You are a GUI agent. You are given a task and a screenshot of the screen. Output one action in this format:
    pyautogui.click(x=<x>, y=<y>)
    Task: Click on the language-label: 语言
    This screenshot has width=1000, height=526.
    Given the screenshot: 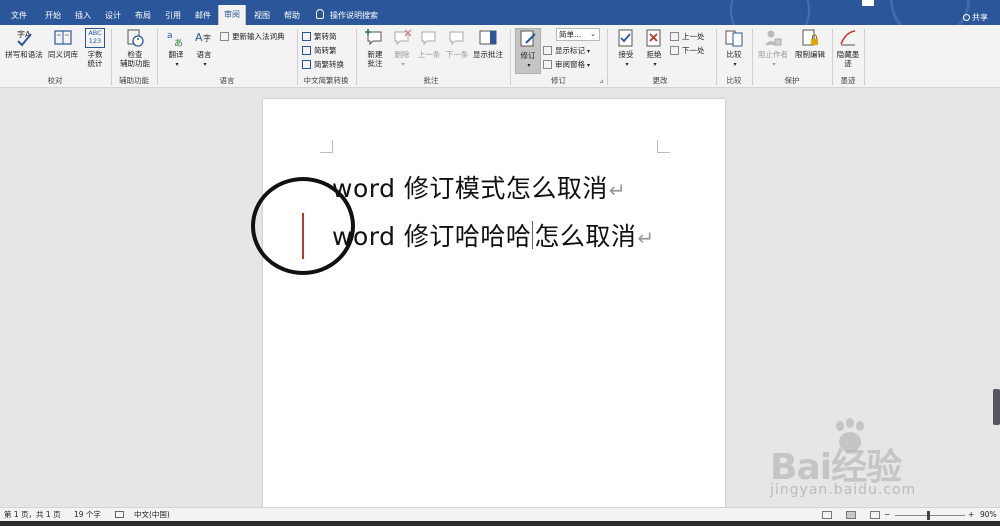 What is the action you would take?
    pyautogui.click(x=204, y=54)
    